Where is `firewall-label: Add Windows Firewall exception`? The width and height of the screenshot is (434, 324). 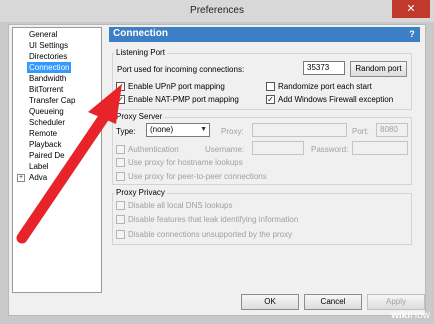
firewall-label: Add Windows Firewall exception is located at coordinates (336, 99).